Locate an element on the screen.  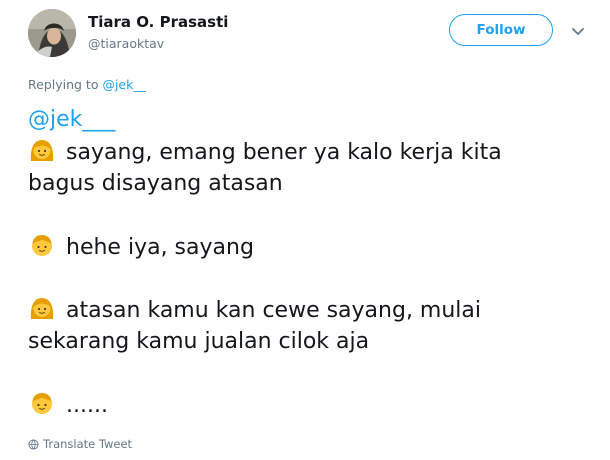
author-handle: @tiaraoktav is located at coordinates (126, 43).